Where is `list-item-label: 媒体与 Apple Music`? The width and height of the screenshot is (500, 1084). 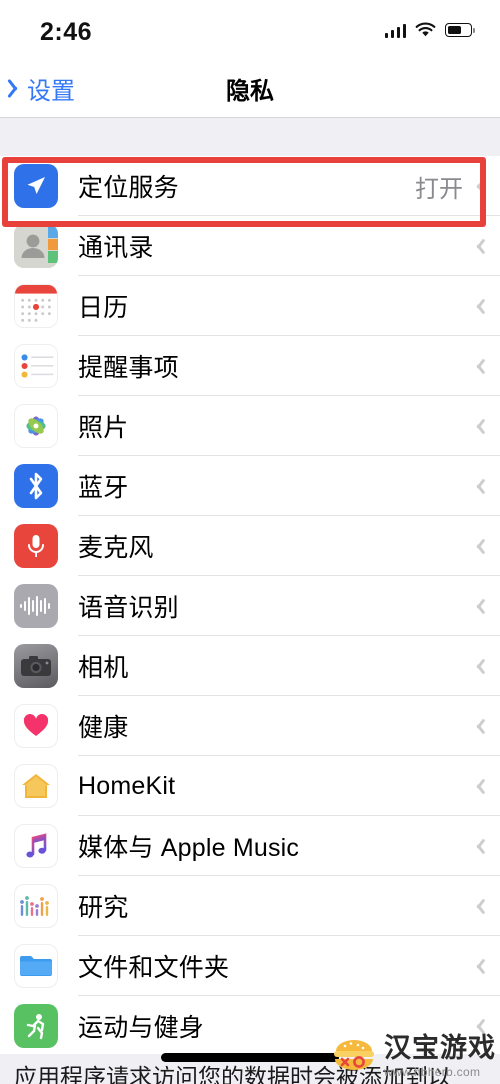
list-item-label: 媒体与 Apple Music is located at coordinates (189, 848).